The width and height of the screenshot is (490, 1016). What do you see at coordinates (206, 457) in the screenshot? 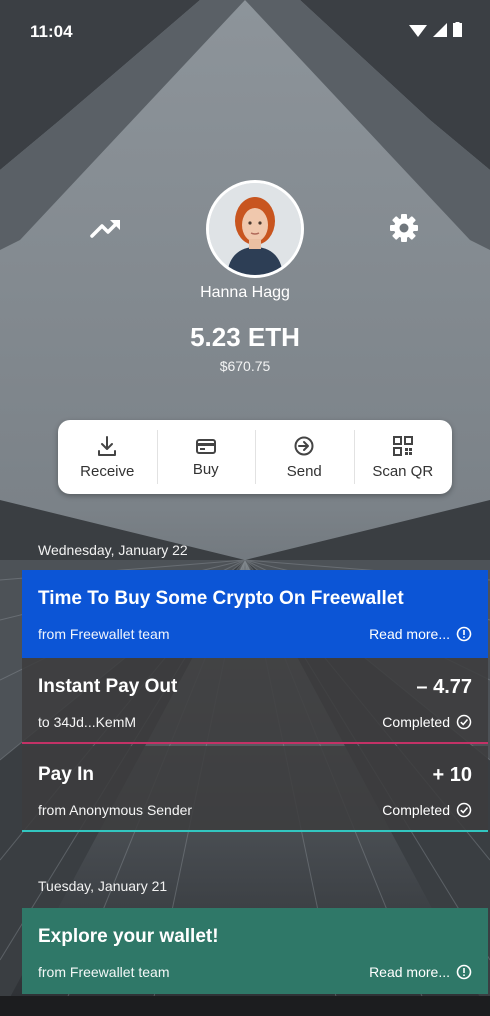
I see `buy-button: Buy` at bounding box center [206, 457].